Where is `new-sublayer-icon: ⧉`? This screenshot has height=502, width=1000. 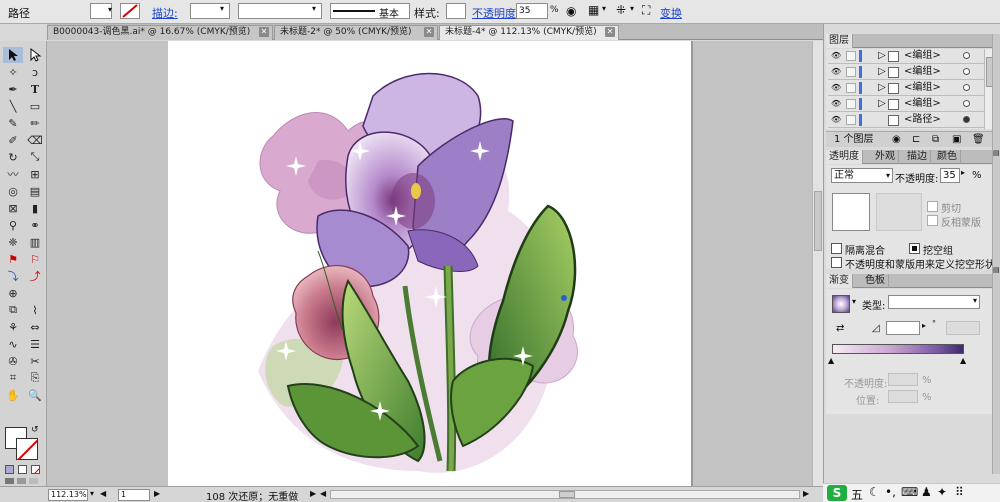
new-sublayer-icon: ⧉ is located at coordinates (935, 139).